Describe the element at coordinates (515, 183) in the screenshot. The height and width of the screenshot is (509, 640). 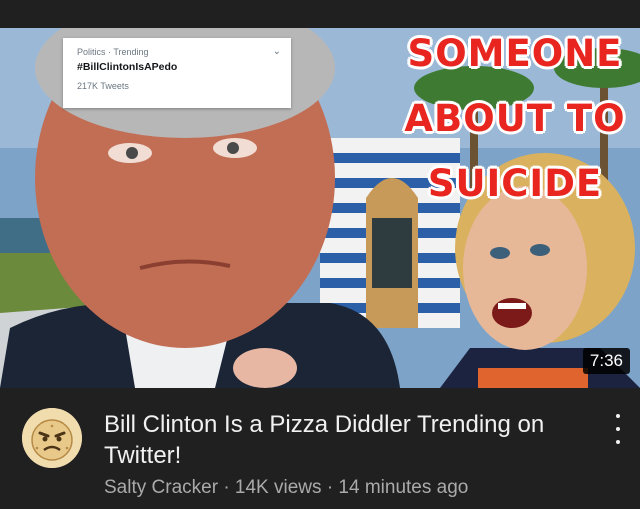
I see `overlay-text-line-3: SUICIDE` at that location.